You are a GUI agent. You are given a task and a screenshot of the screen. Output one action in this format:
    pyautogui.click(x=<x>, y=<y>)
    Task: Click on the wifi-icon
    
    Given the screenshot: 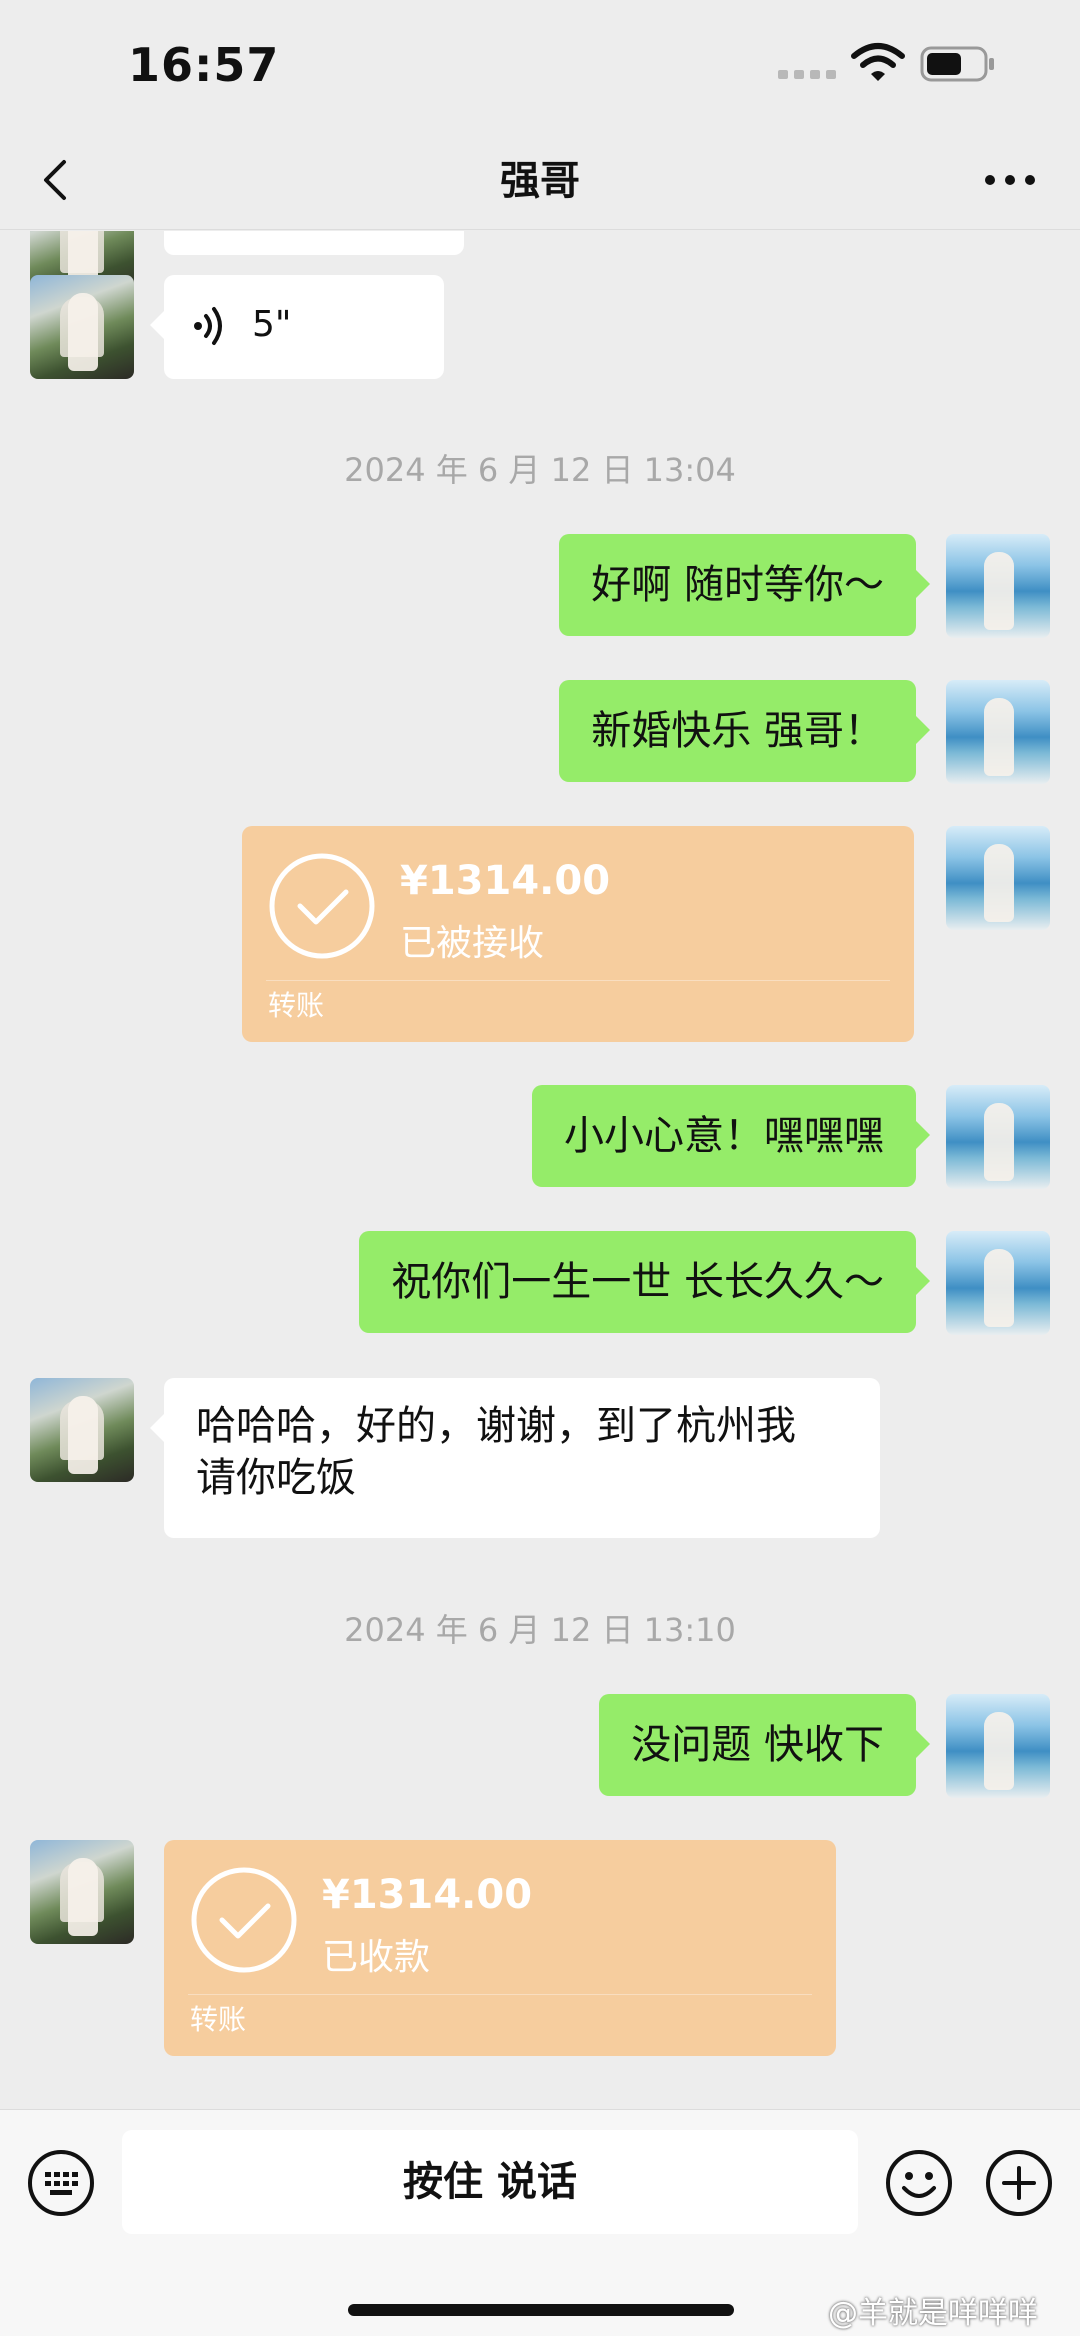 What is the action you would take?
    pyautogui.click(x=878, y=62)
    